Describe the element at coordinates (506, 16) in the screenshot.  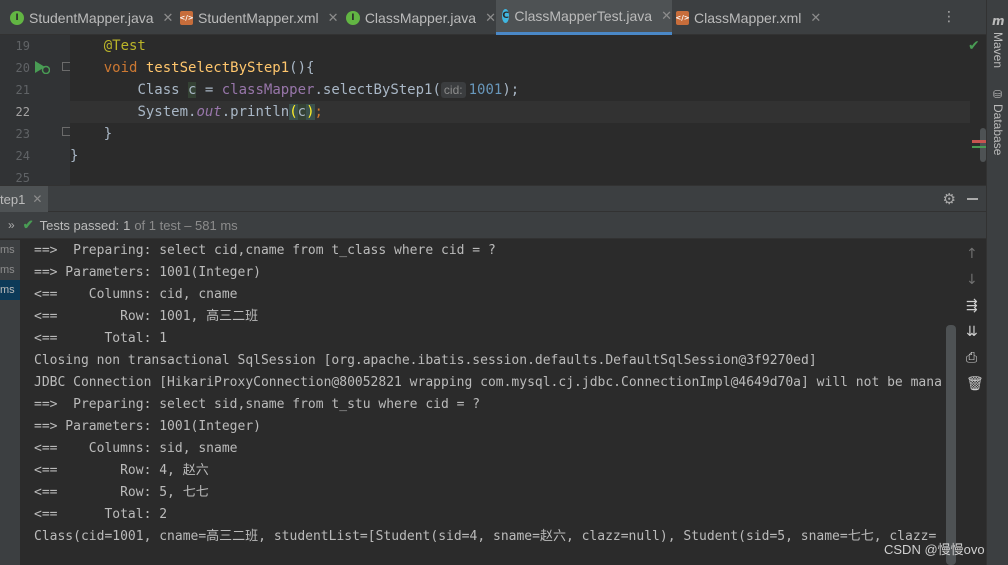
I see `class-icon: C` at that location.